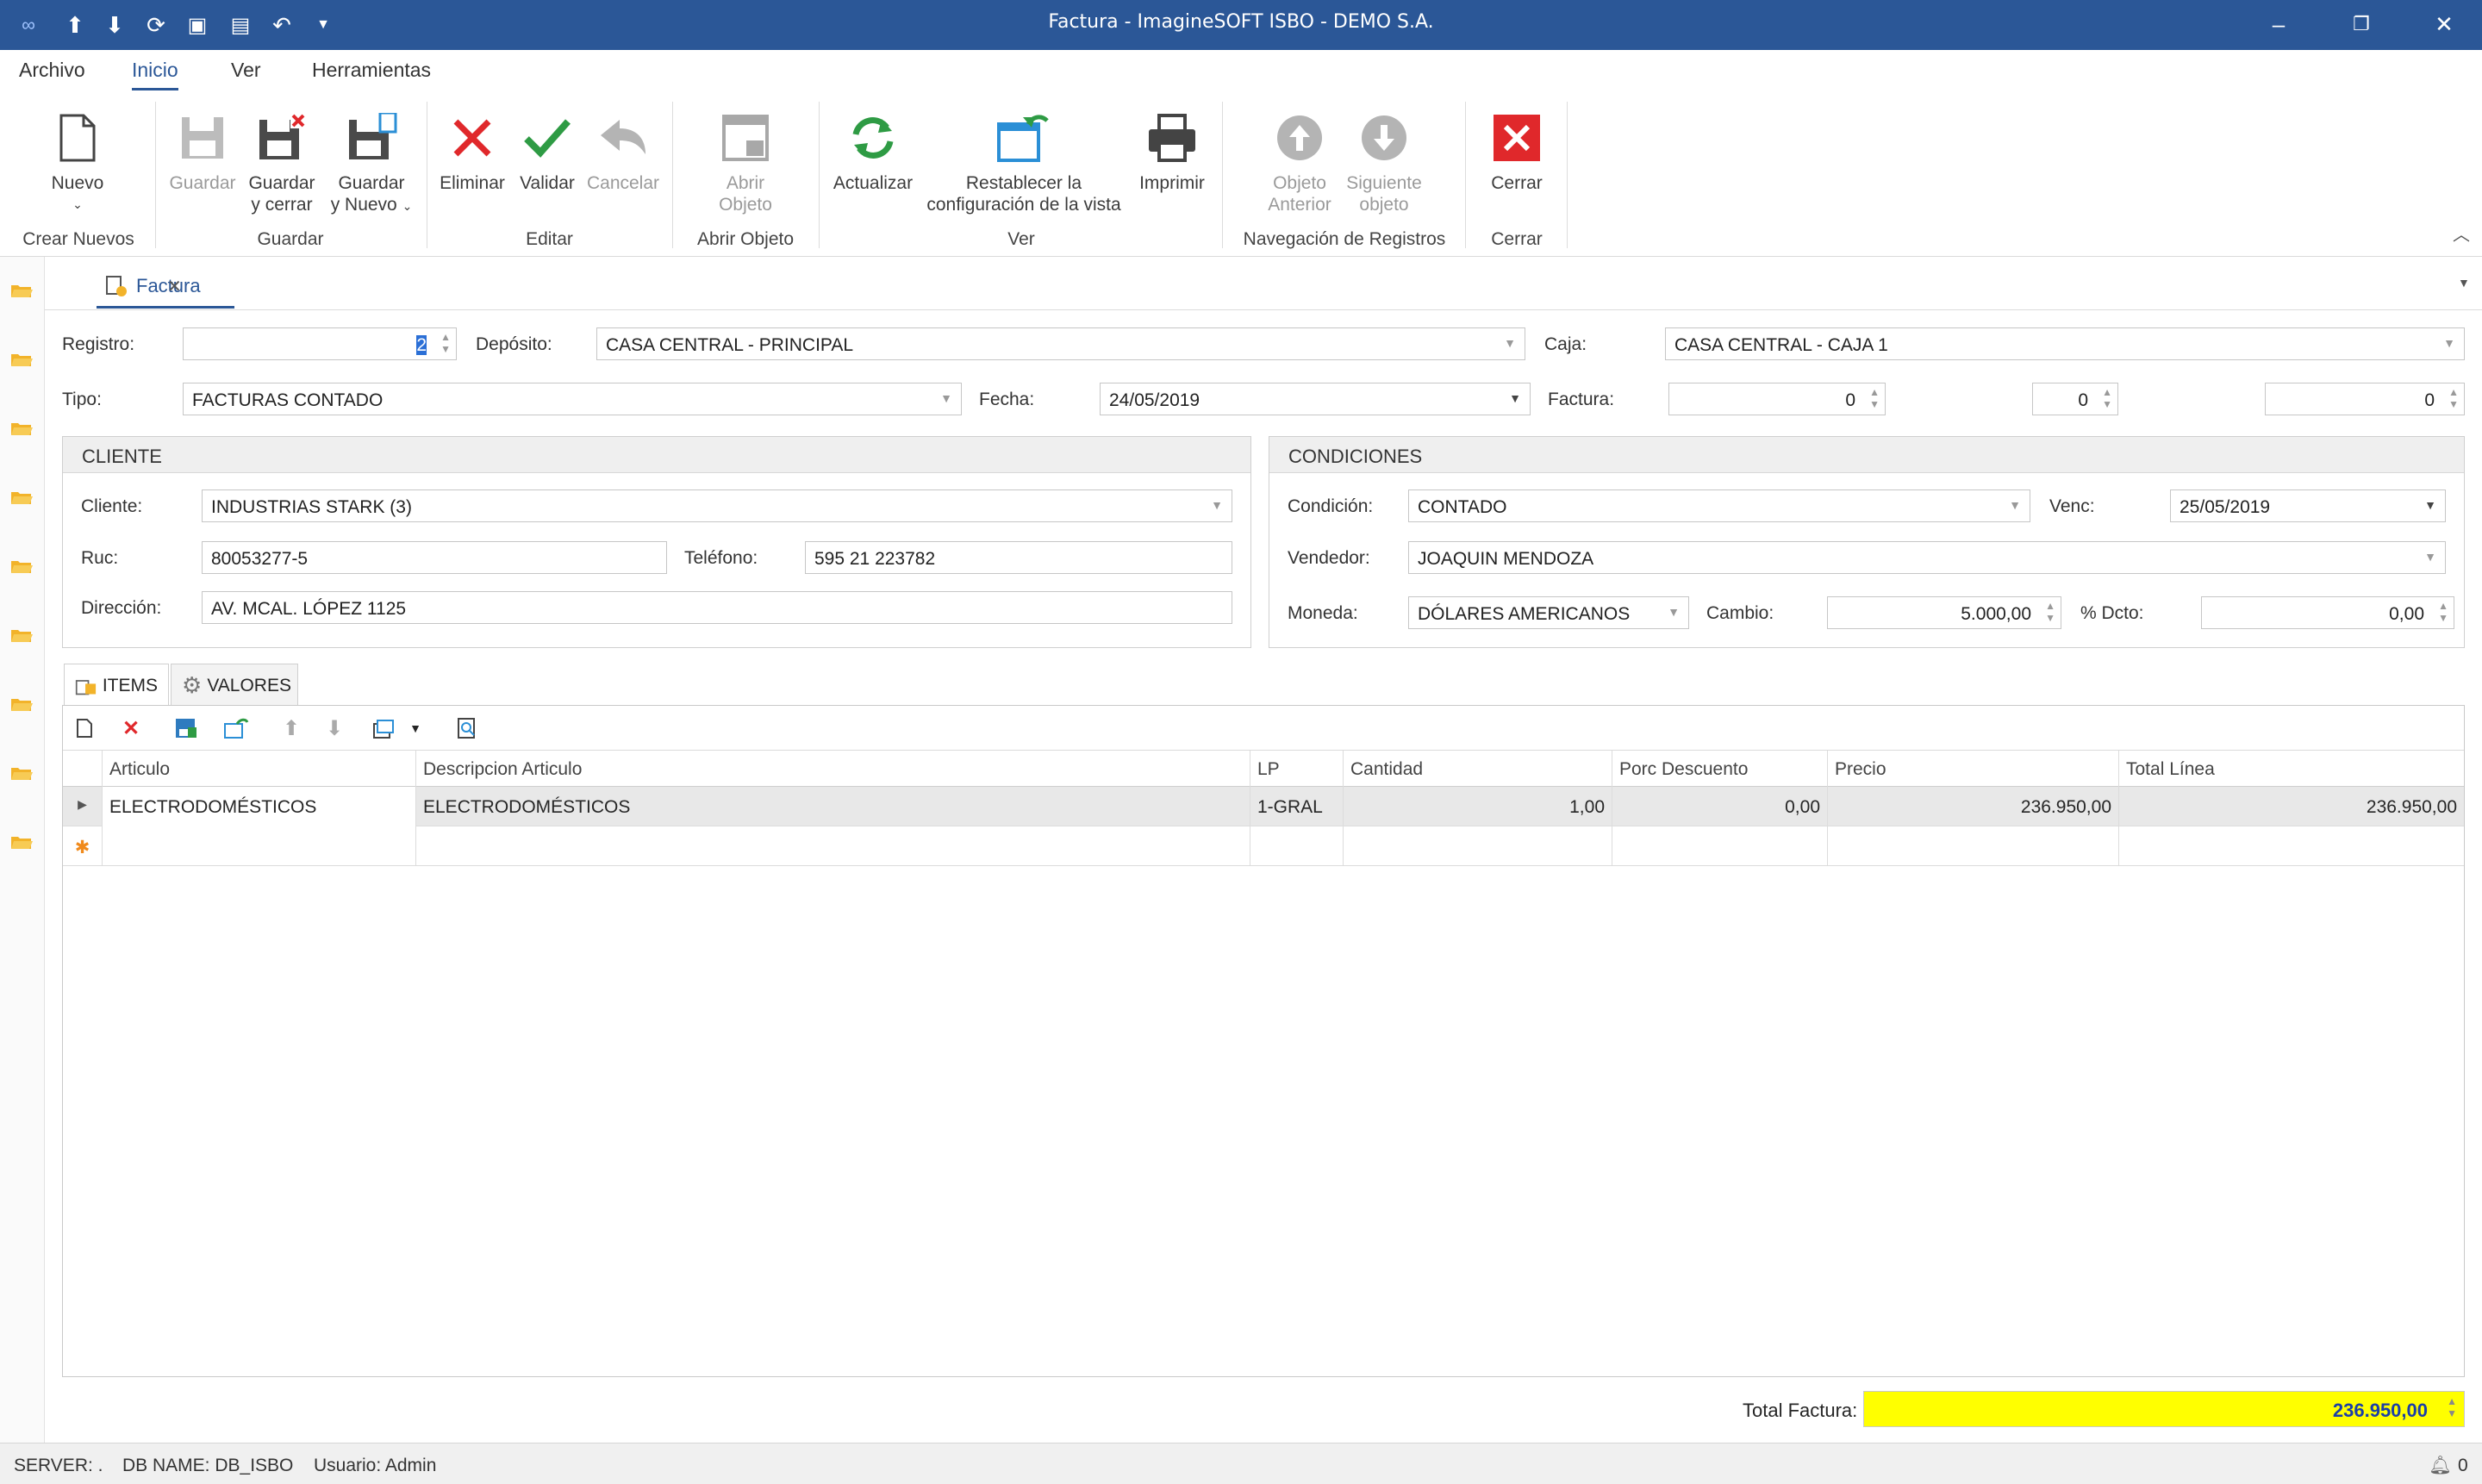 The width and height of the screenshot is (2482, 1484). I want to click on nuevo-button: Nuevo ⌄, so click(77, 159).